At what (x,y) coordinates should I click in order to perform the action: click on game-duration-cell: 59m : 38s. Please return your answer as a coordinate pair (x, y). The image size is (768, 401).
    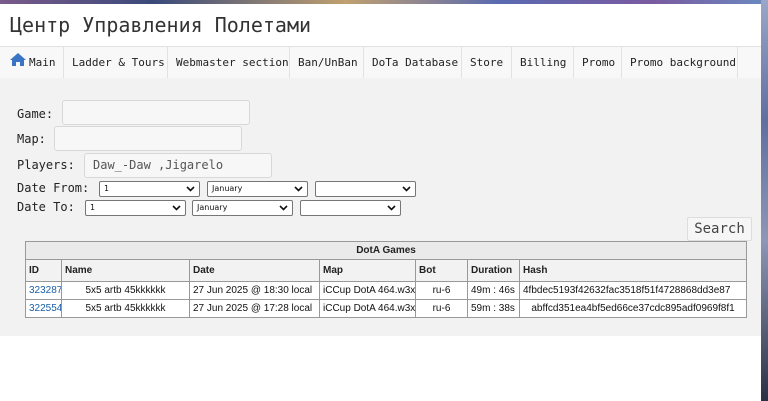
    Looking at the image, I should click on (493, 308).